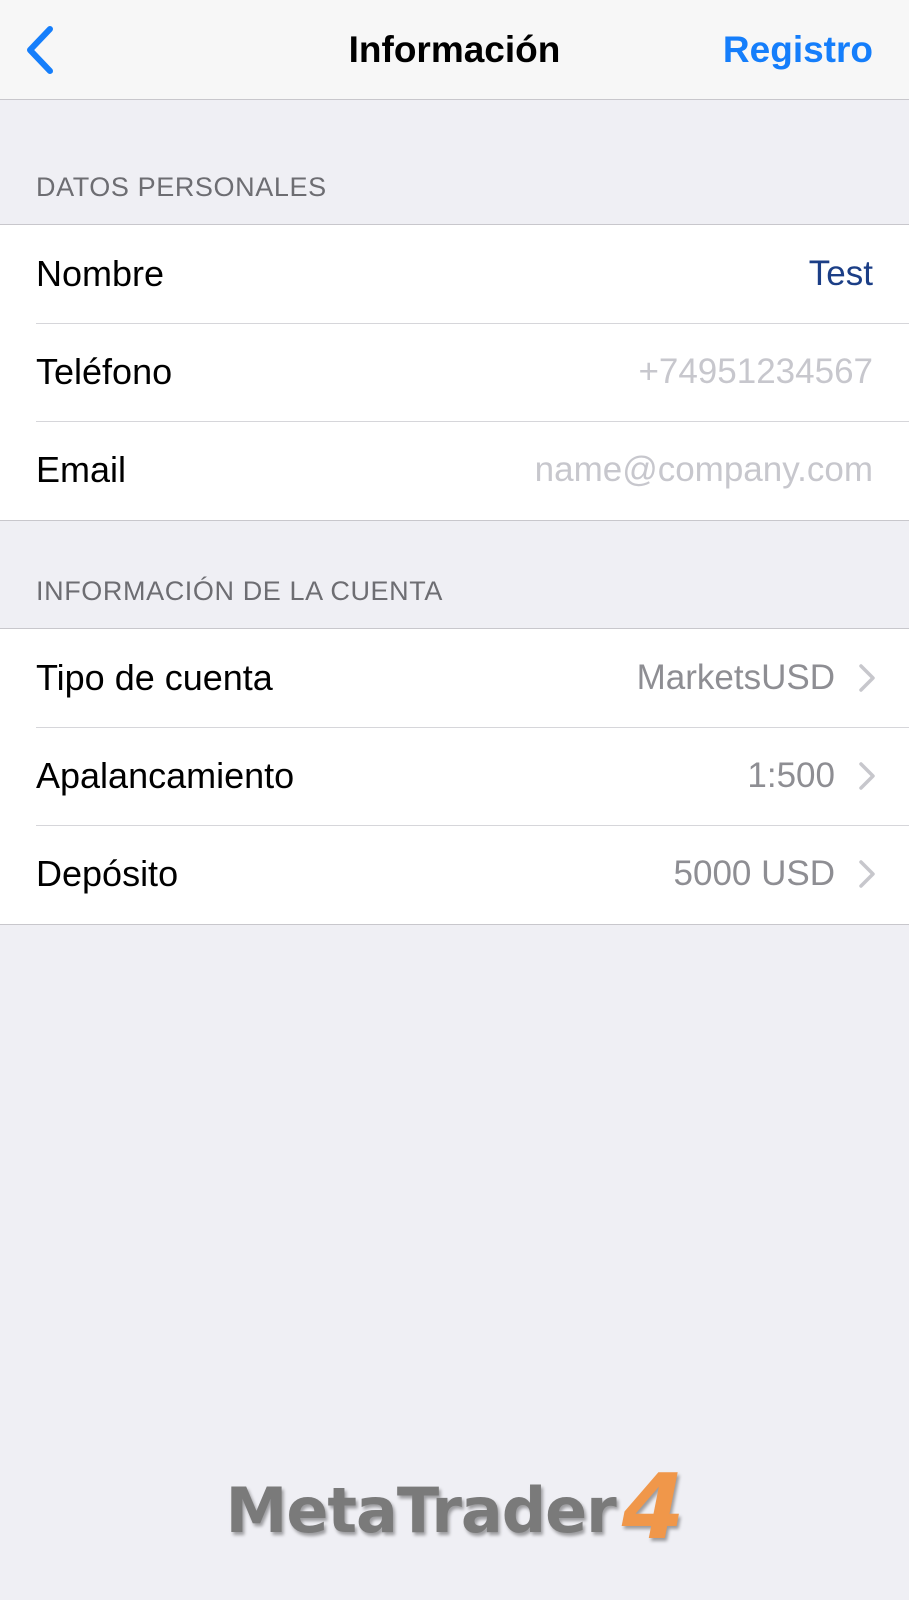 The height and width of the screenshot is (1600, 909). I want to click on deposit-row: Depósito 5000 USD, so click(454, 874).